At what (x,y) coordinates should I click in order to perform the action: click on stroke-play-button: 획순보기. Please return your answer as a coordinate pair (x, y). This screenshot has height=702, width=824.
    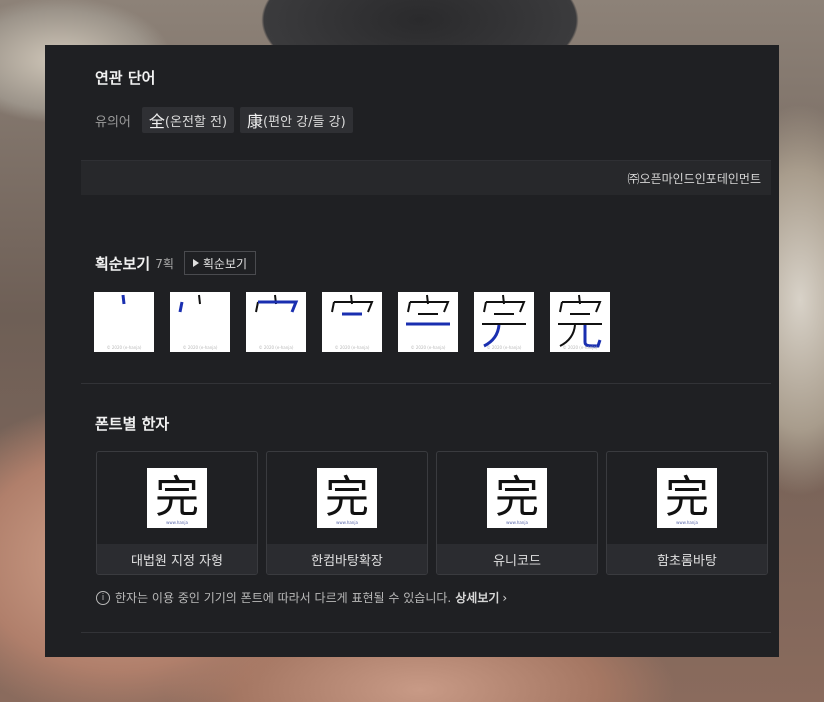
    Looking at the image, I should click on (220, 263).